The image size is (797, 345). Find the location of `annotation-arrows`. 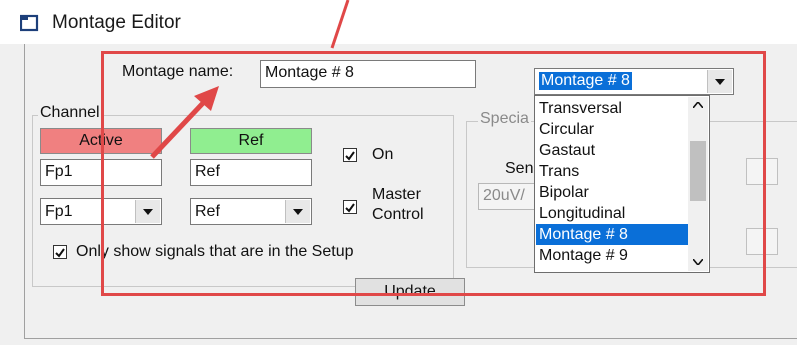

annotation-arrows is located at coordinates (250, 79).